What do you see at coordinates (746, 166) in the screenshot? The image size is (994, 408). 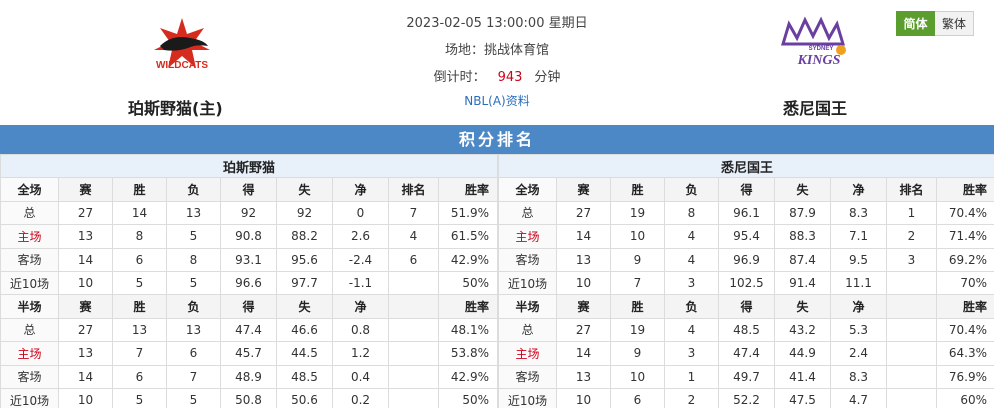 I see `table-team-name: 悉尼国王` at bounding box center [746, 166].